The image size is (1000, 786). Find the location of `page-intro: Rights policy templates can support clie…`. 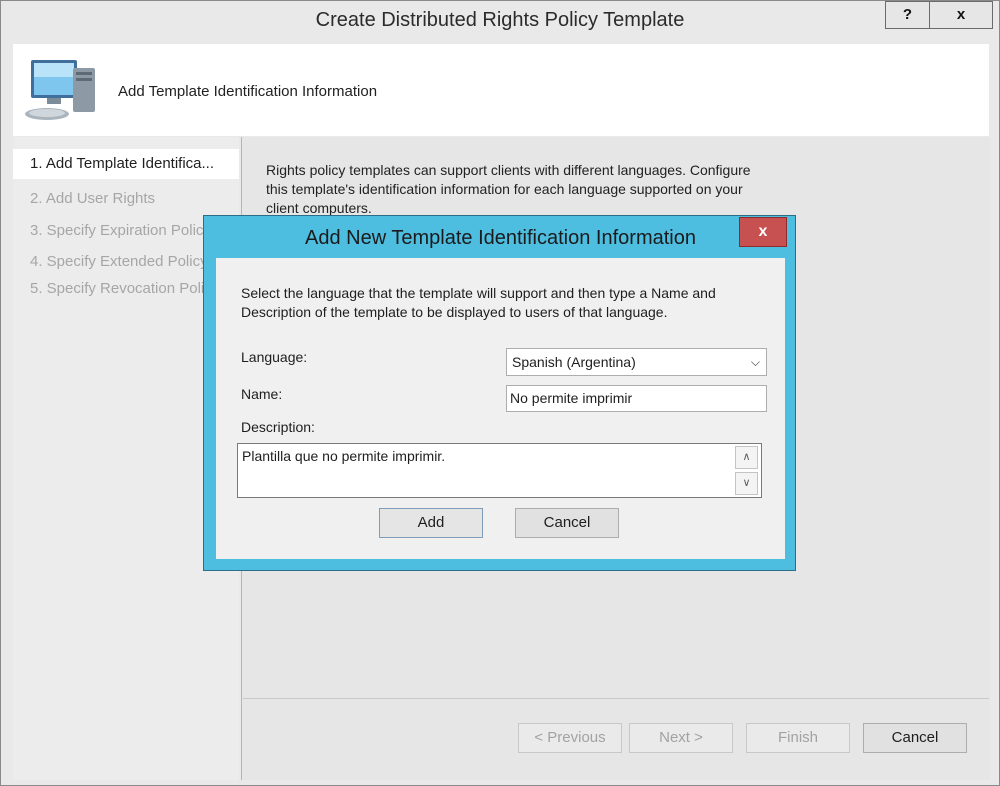

page-intro: Rights policy templates can support clie… is located at coordinates (508, 189).